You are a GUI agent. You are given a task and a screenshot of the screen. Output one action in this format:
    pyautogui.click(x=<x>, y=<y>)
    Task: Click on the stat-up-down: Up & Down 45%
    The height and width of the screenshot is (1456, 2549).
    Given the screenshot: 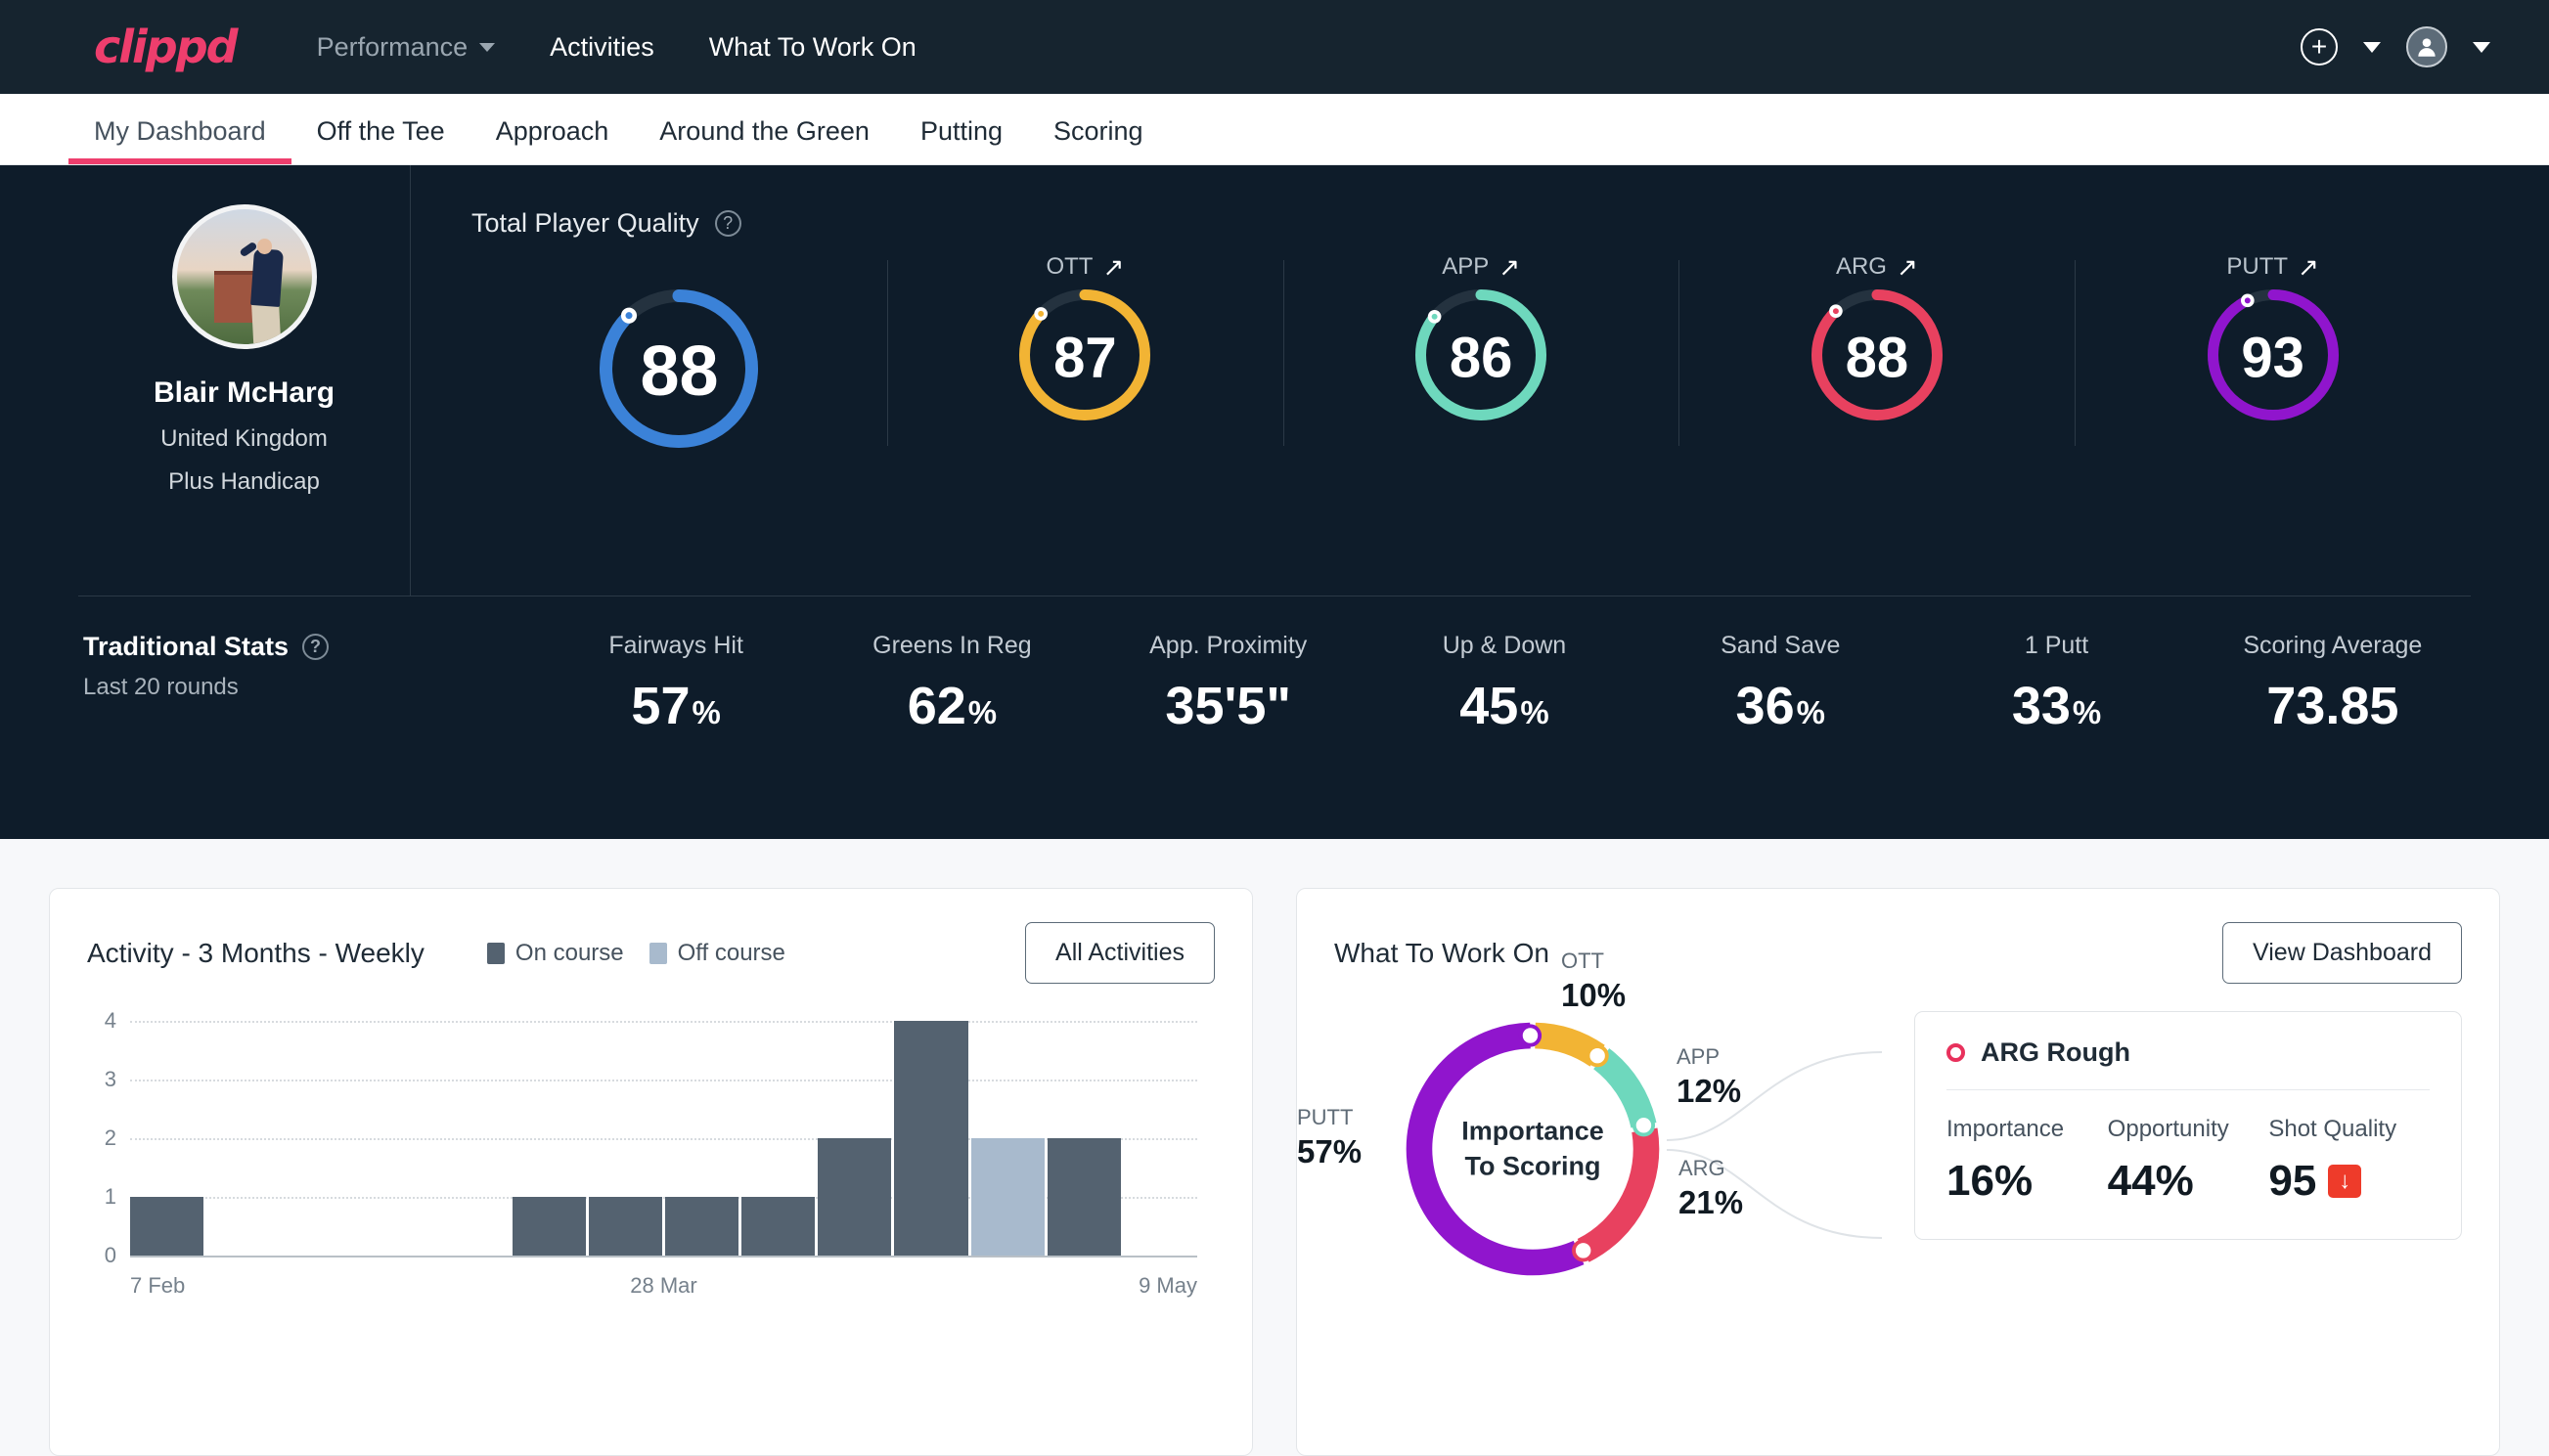 What is the action you would take?
    pyautogui.click(x=1504, y=684)
    